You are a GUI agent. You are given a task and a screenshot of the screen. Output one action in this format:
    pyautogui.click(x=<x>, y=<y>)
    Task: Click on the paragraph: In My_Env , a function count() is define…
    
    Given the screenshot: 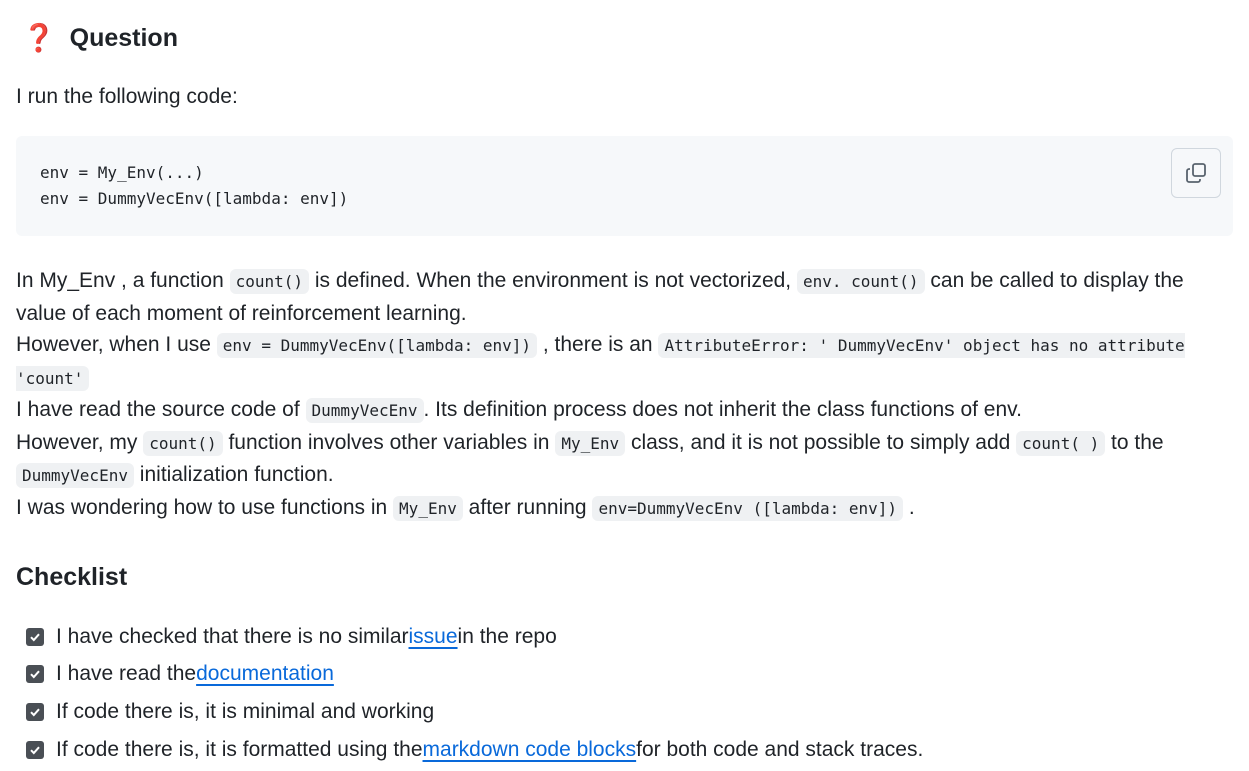 What is the action you would take?
    pyautogui.click(x=624, y=297)
    